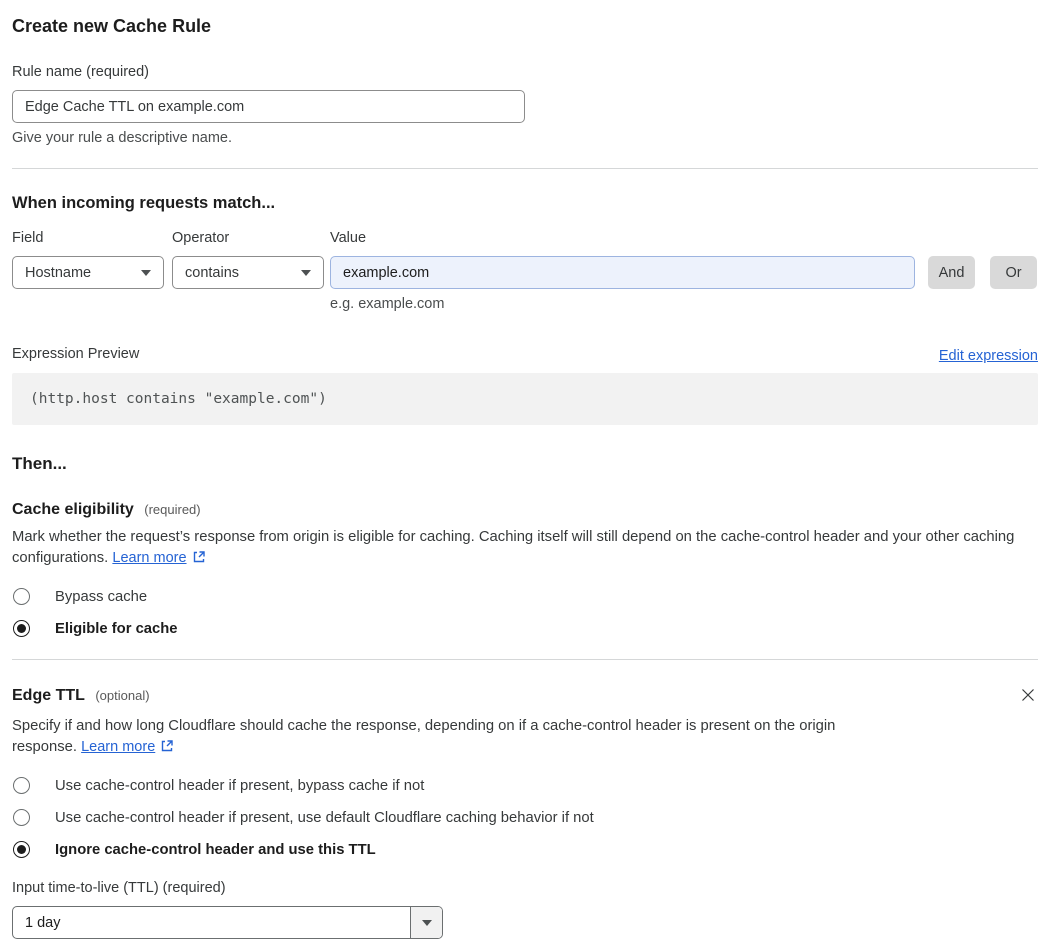 This screenshot has height=939, width=1058. What do you see at coordinates (227, 922) in the screenshot?
I see `ttl-select: 1 day` at bounding box center [227, 922].